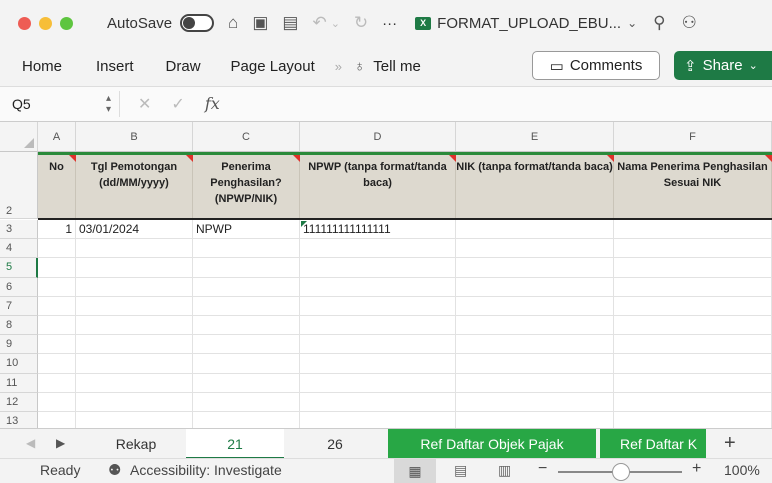  What do you see at coordinates (19, 249) in the screenshot?
I see `row-header-4: 4` at bounding box center [19, 249].